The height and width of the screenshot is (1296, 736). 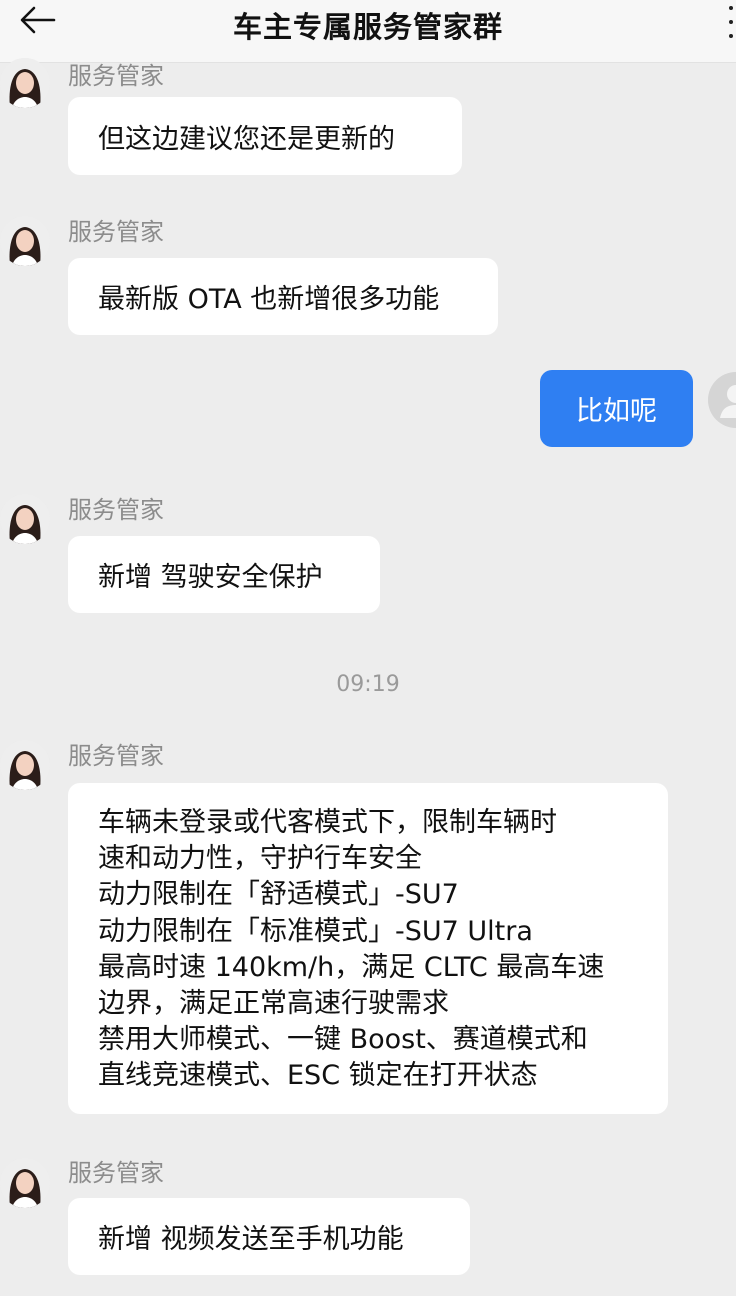 I want to click on message-line: 速和动力性，守护行车安全, so click(x=260, y=859).